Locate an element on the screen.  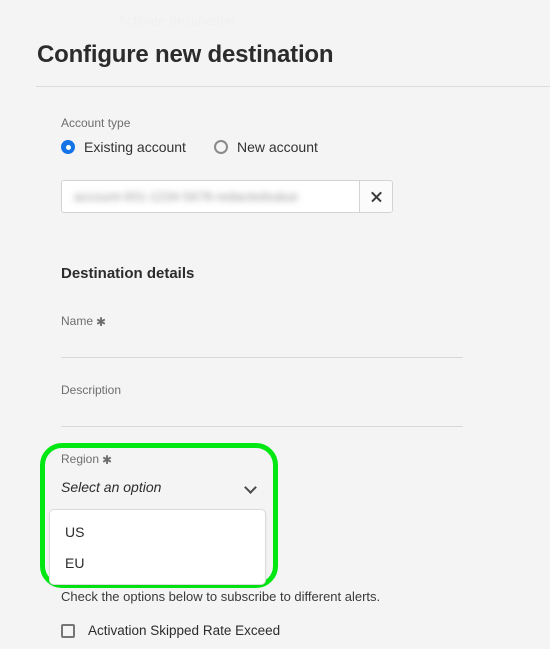
account-selector: account-001-1234-5678-redactedvalue is located at coordinates (227, 196).